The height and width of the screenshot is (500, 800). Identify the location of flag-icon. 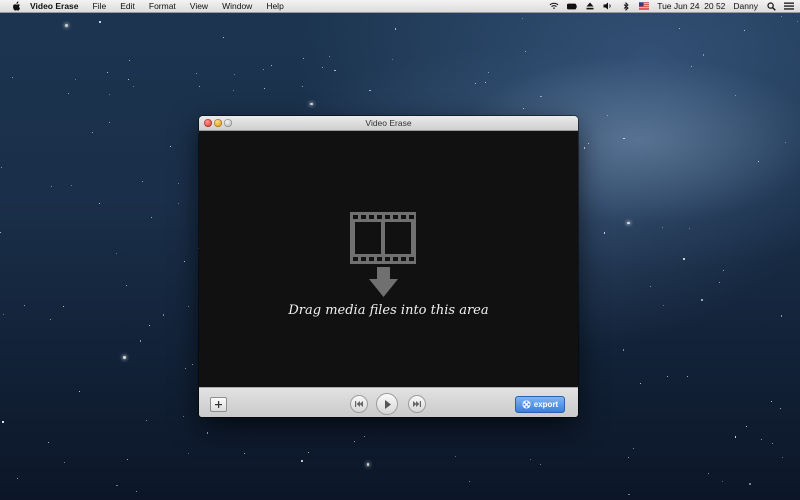
(644, 6).